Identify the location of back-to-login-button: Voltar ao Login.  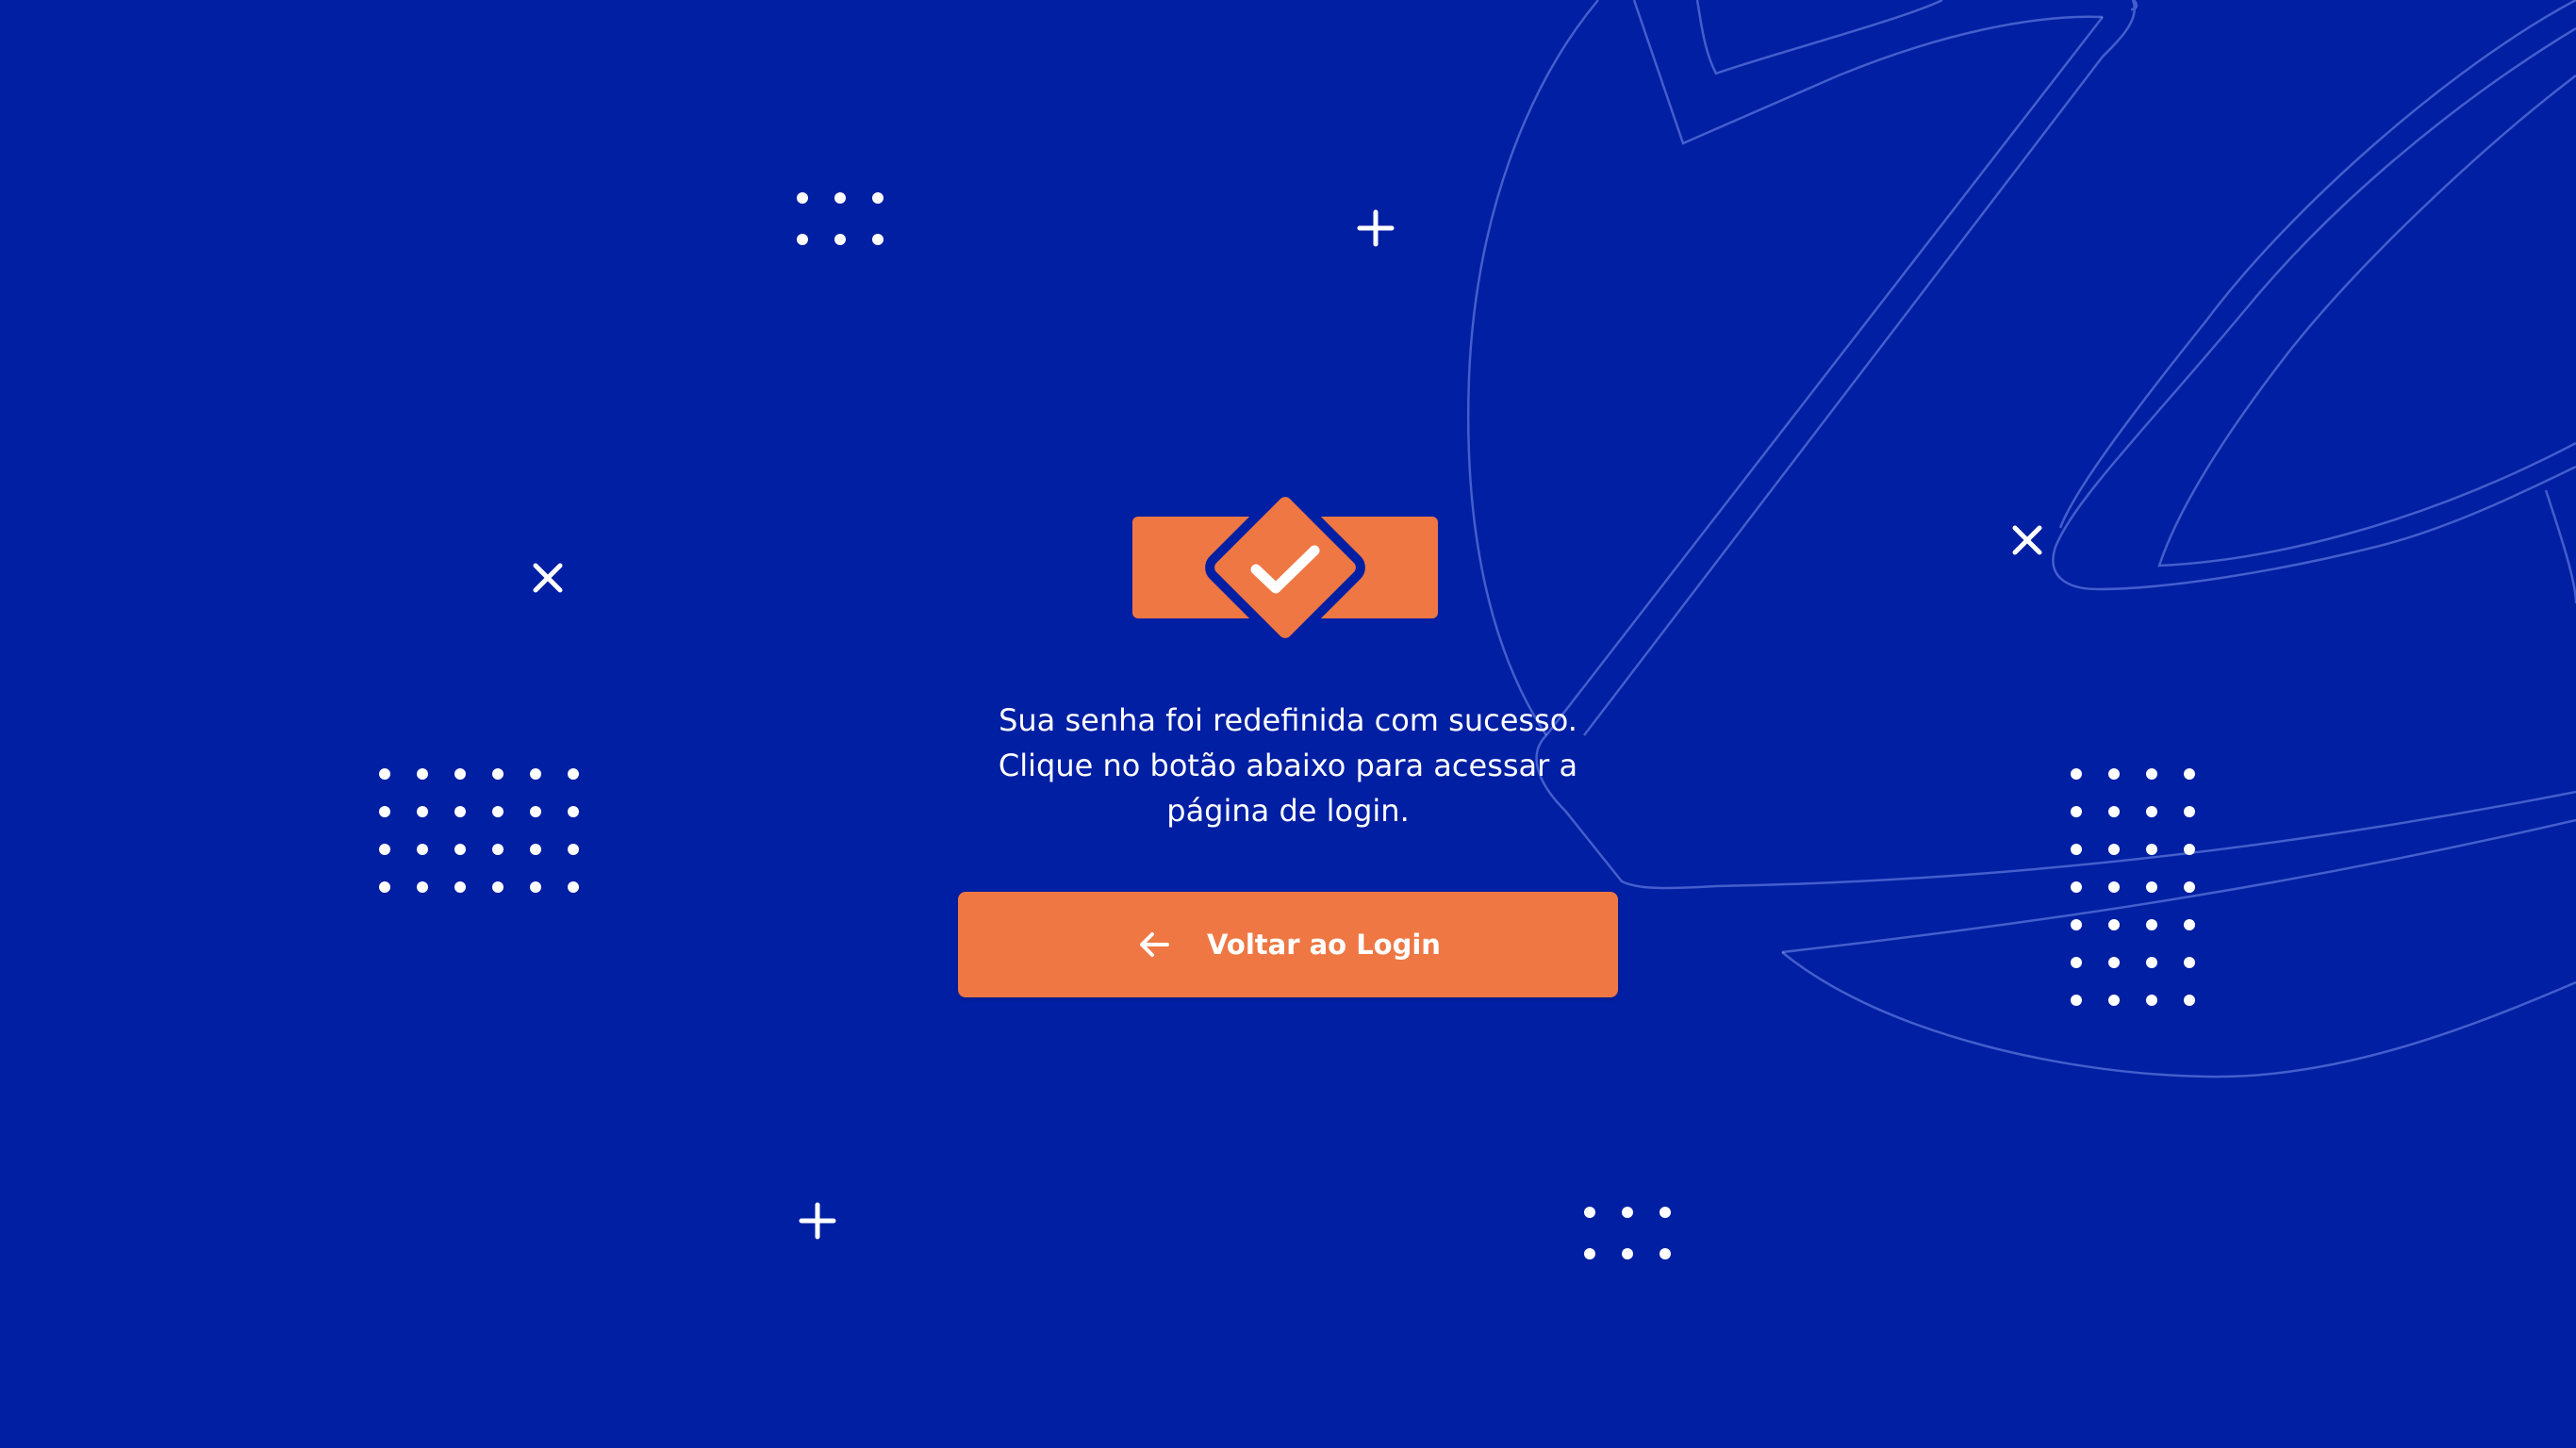
(1288, 944).